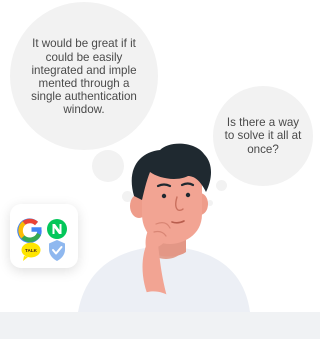  I want to click on google-icon, so click(29, 230).